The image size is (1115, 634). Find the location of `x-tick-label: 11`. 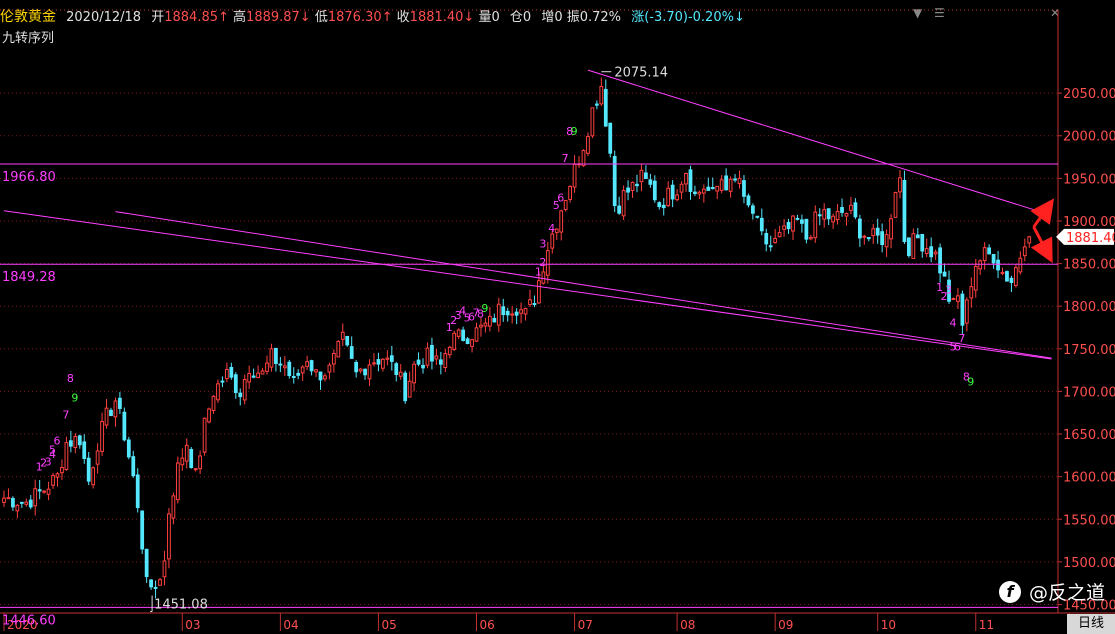

x-tick-label: 11 is located at coordinates (986, 625).